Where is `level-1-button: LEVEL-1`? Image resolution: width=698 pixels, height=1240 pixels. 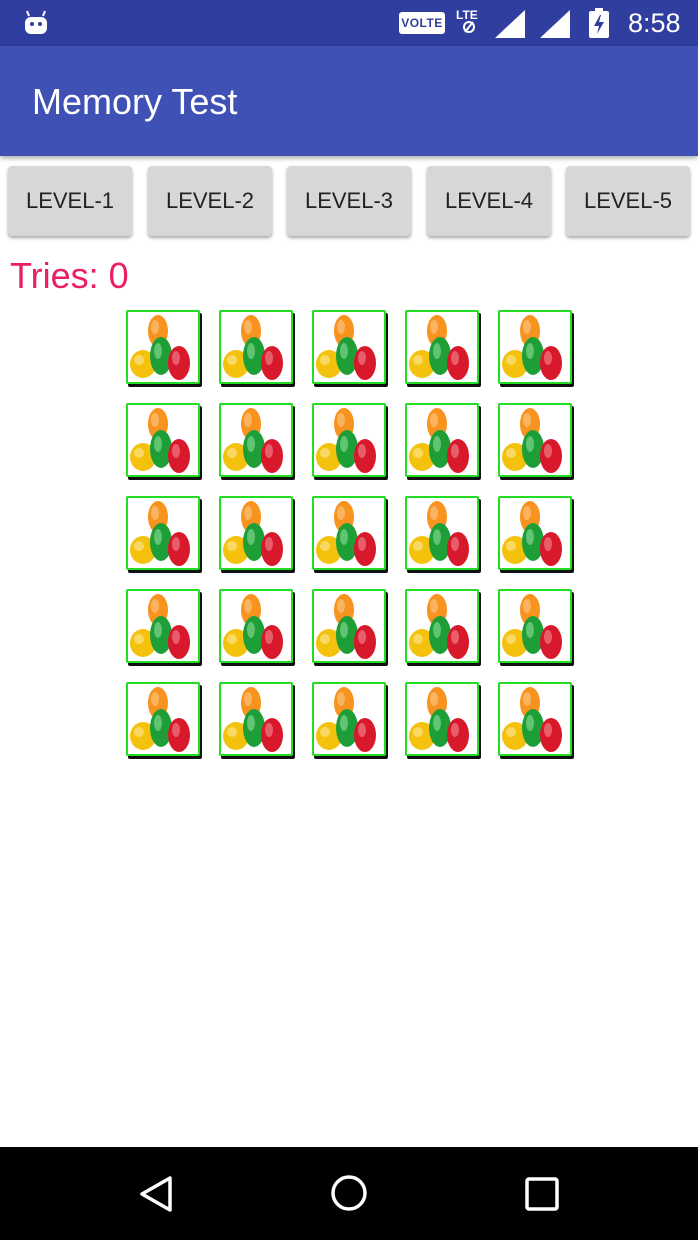 level-1-button: LEVEL-1 is located at coordinates (70, 201).